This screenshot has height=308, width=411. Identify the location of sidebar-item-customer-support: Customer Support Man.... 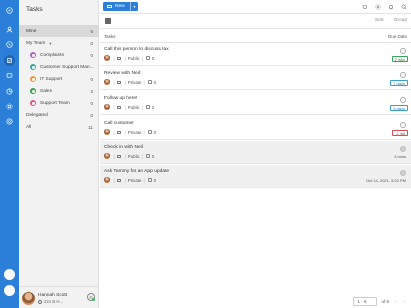
(59, 67).